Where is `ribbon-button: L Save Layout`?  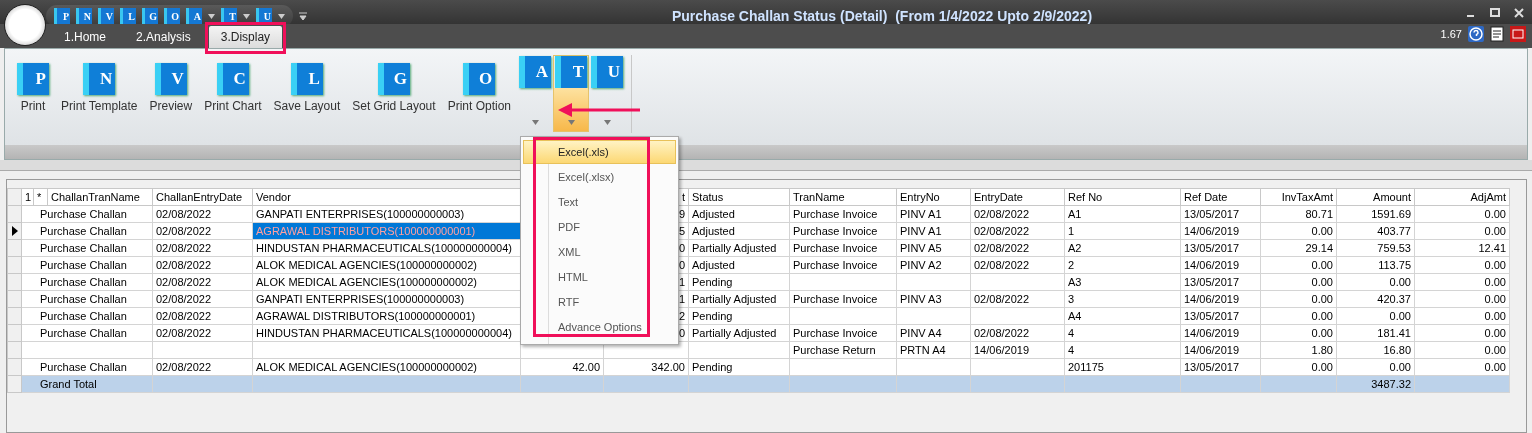
ribbon-button: L Save Layout is located at coordinates (307, 94).